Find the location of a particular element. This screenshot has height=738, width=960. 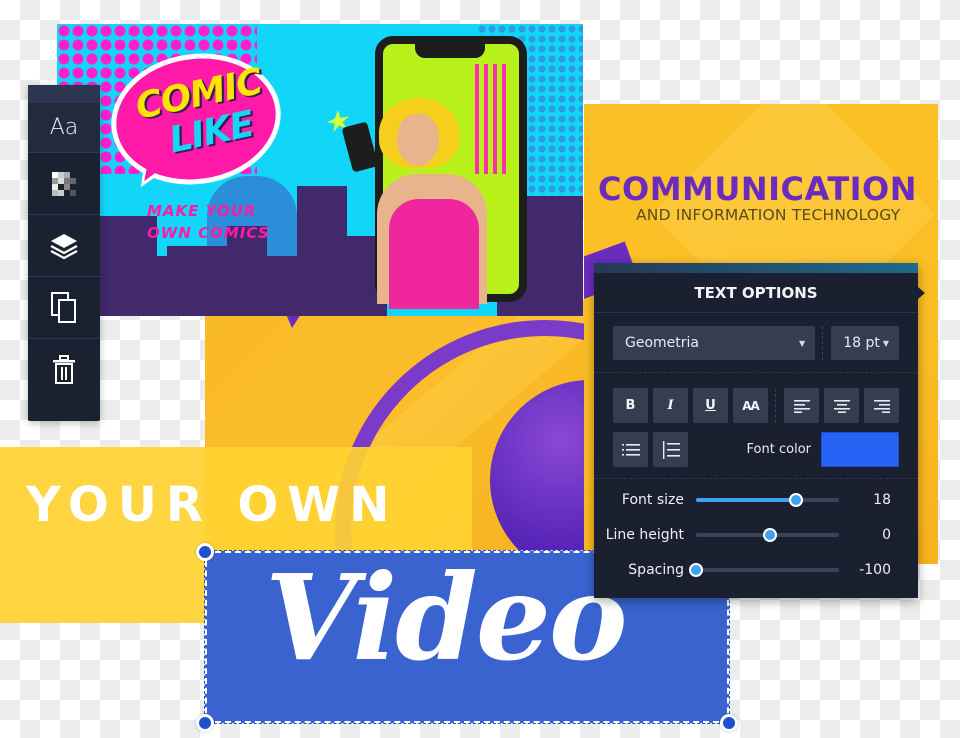

banner-text: YOUR OWN is located at coordinates (212, 505).